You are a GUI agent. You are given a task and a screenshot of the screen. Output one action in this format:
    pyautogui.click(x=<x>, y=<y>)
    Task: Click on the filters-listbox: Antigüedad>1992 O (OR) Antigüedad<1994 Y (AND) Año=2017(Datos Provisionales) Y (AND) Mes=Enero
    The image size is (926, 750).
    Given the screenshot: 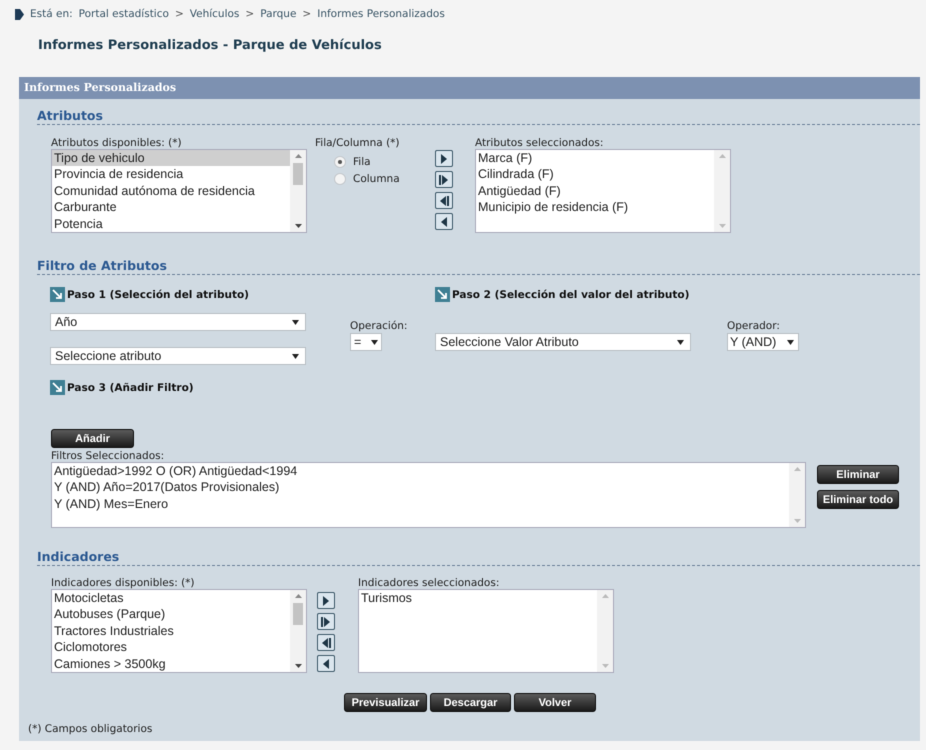 What is the action you would take?
    pyautogui.click(x=428, y=495)
    